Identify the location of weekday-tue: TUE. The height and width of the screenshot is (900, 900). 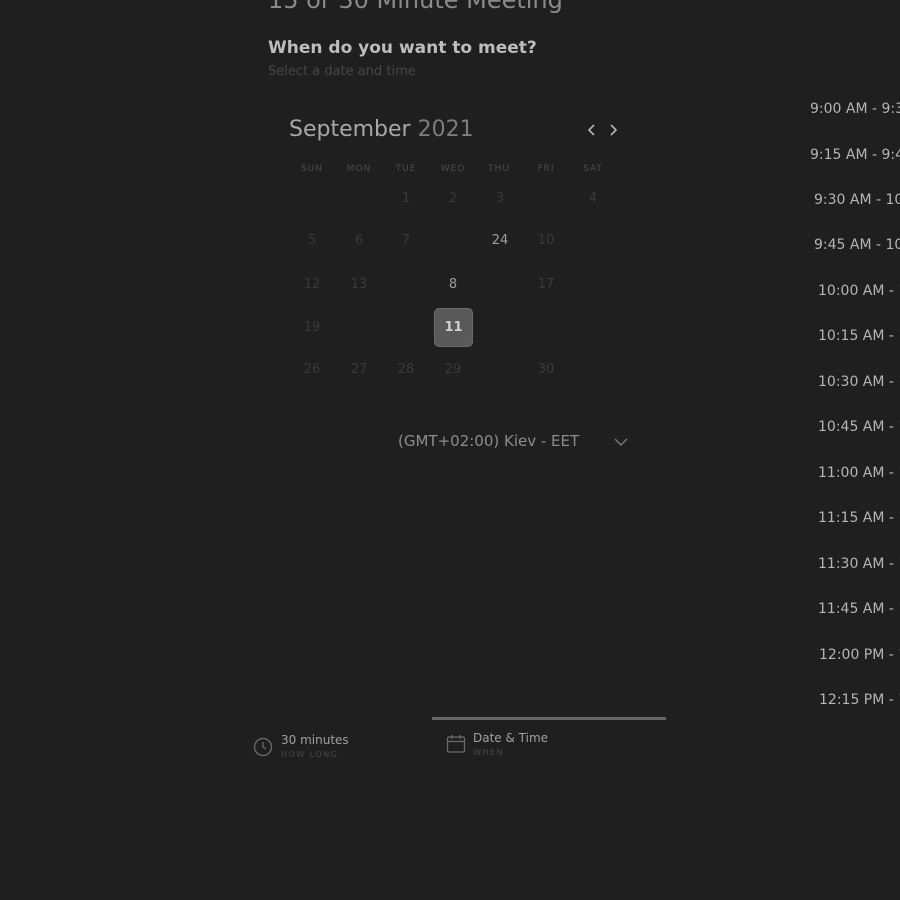
(406, 169).